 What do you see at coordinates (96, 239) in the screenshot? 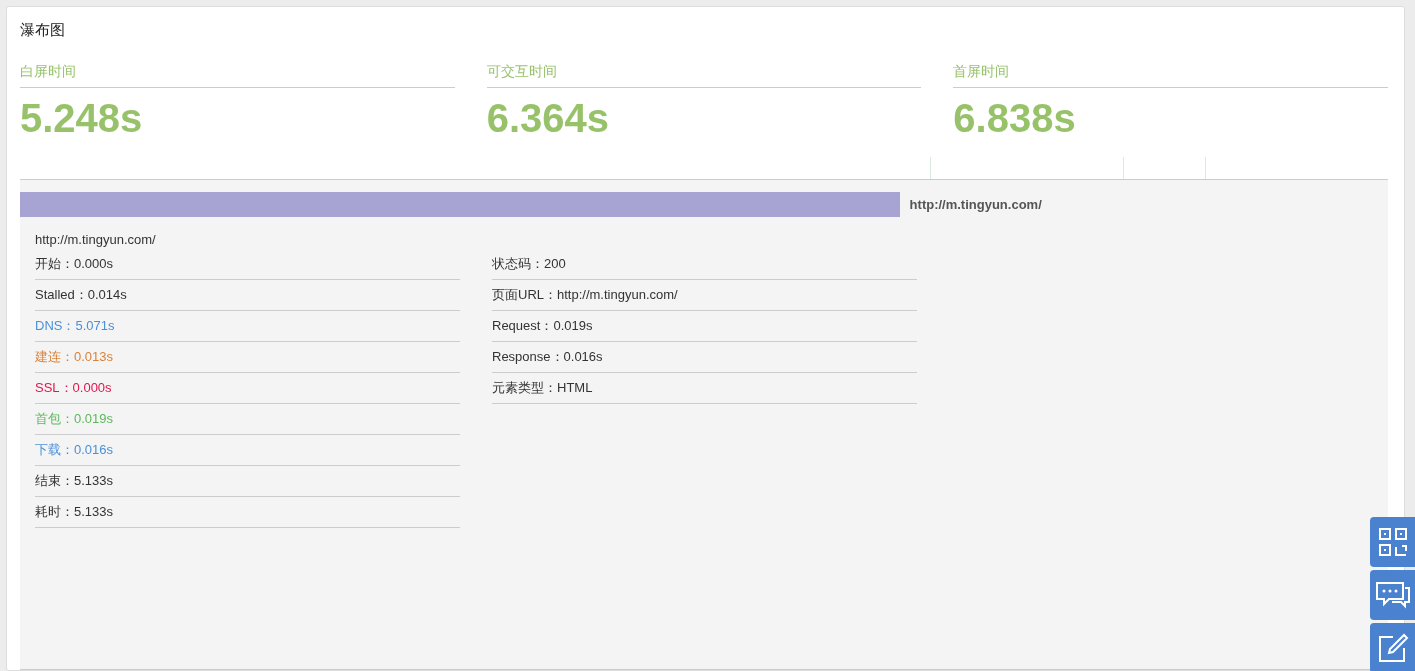
I see `detail-url: http://m.tingyun.com/` at bounding box center [96, 239].